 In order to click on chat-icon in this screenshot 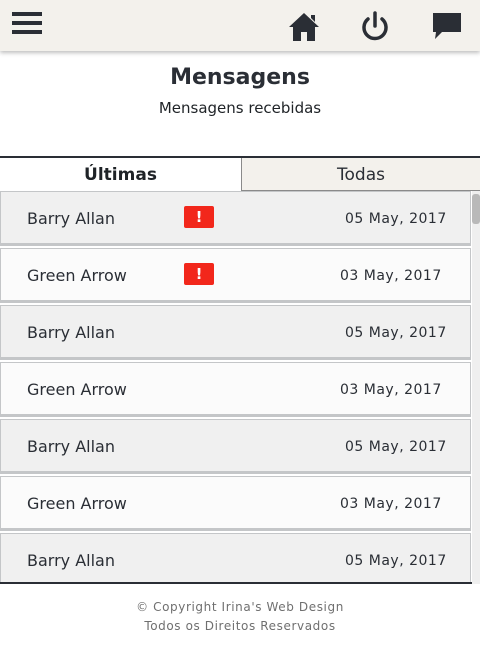, I will do `click(447, 27)`.